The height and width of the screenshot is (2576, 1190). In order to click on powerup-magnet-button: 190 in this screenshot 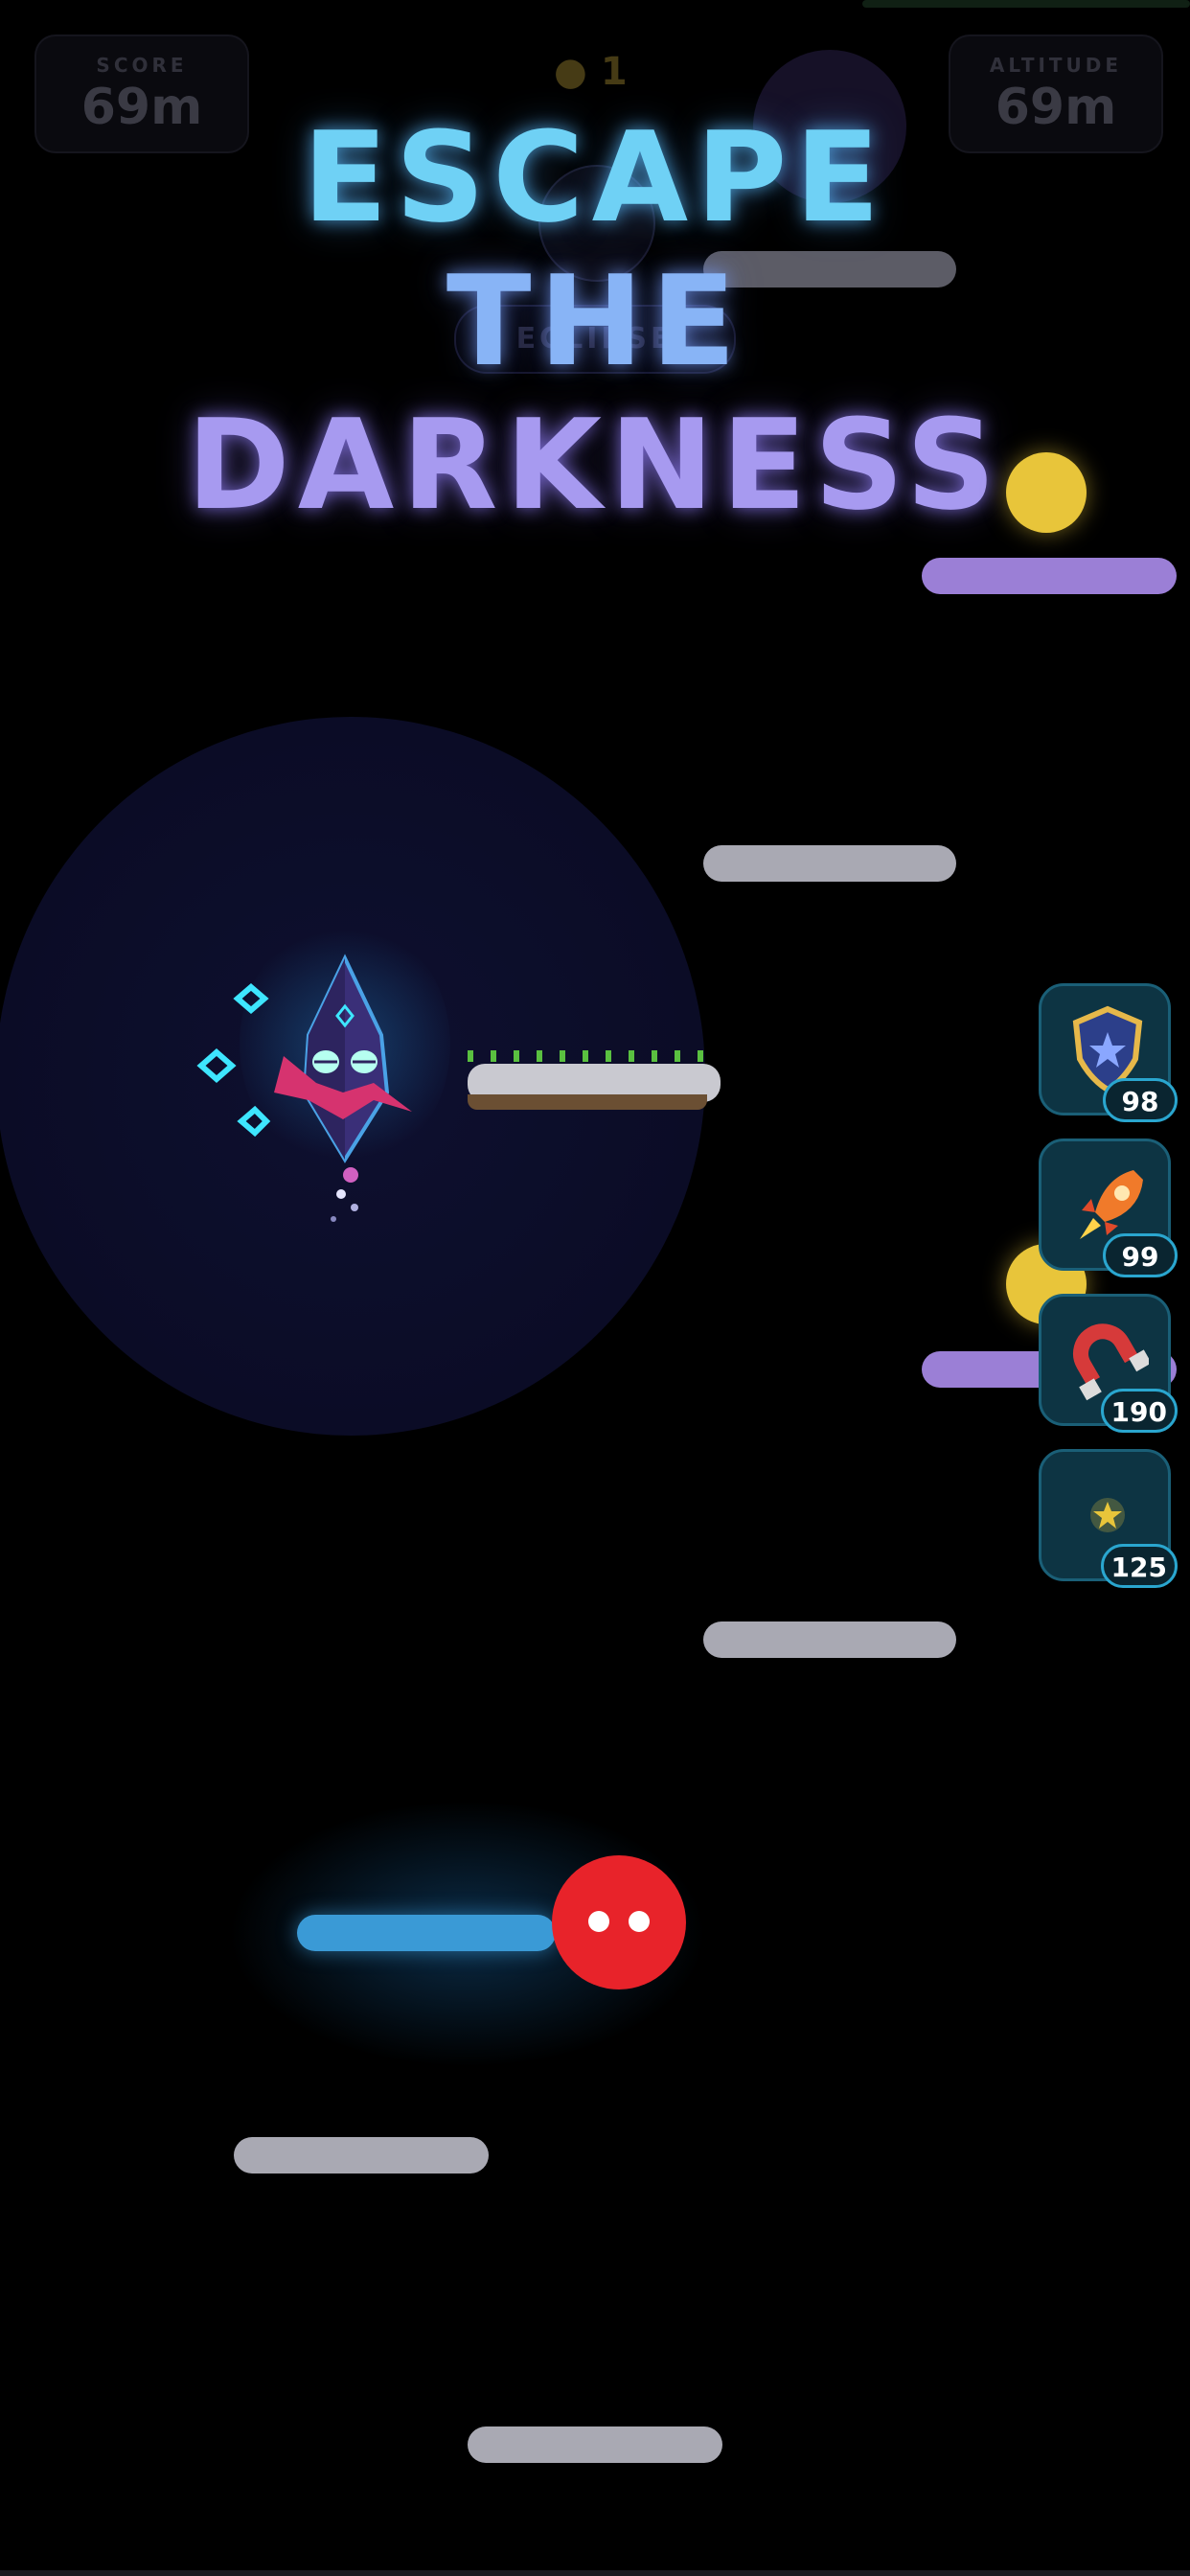, I will do `click(1108, 1364)`.